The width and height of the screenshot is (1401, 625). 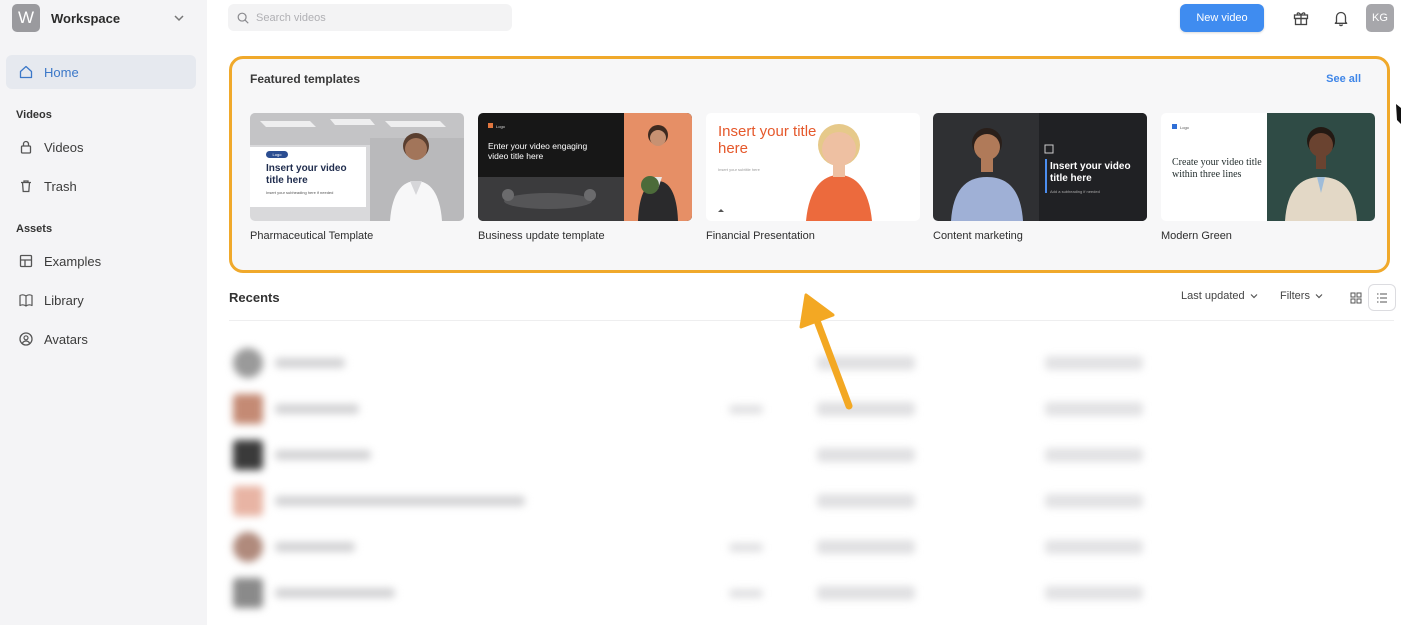 I want to click on sort-label: Last updated, so click(x=1213, y=296).